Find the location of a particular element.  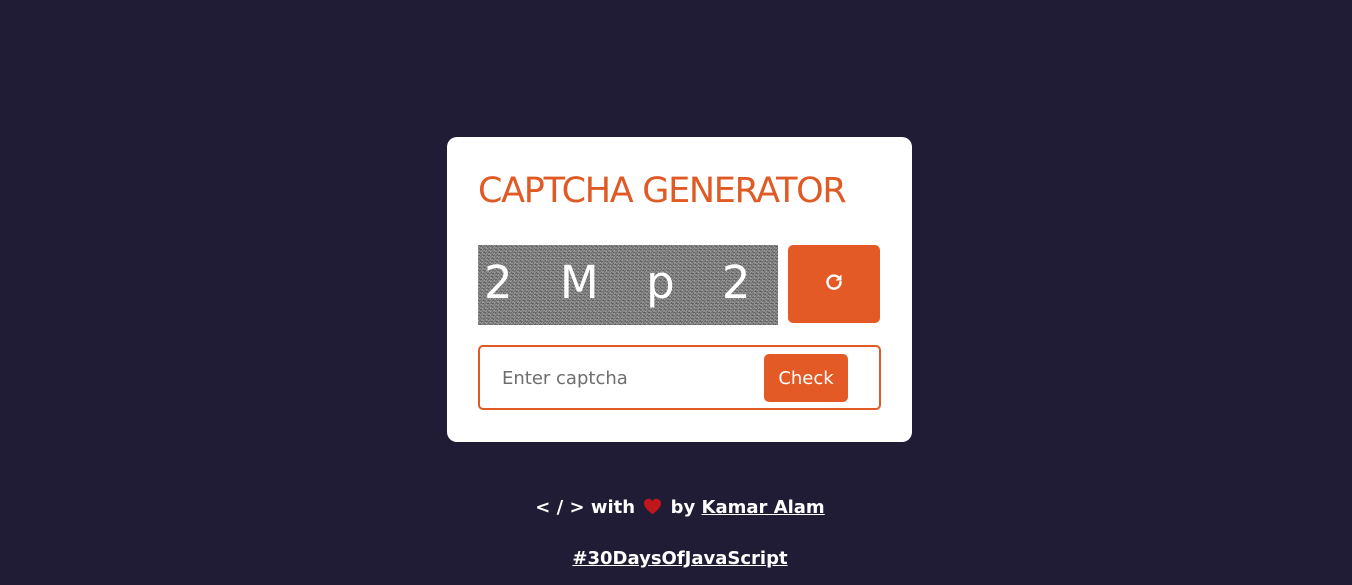

heart-icon is located at coordinates (652, 509).